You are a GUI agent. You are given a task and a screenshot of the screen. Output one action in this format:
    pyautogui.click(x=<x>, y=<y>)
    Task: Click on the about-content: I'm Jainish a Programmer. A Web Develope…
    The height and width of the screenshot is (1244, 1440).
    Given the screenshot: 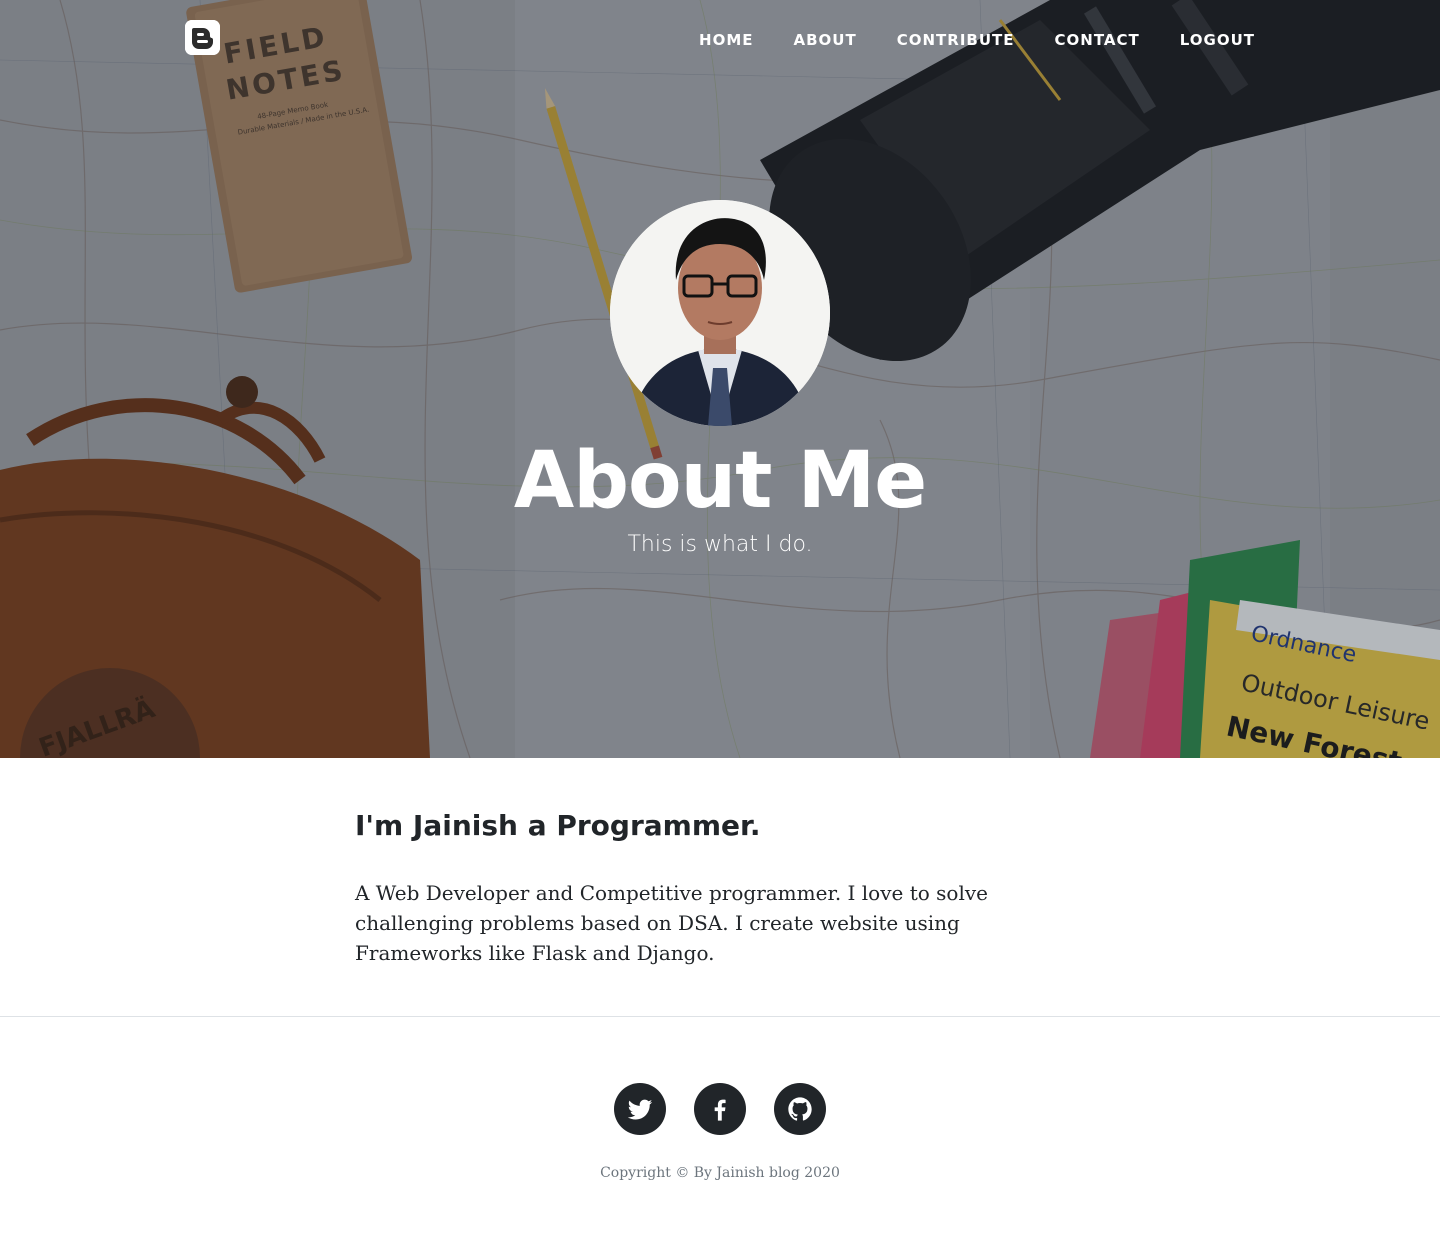 What is the action you would take?
    pyautogui.click(x=720, y=863)
    